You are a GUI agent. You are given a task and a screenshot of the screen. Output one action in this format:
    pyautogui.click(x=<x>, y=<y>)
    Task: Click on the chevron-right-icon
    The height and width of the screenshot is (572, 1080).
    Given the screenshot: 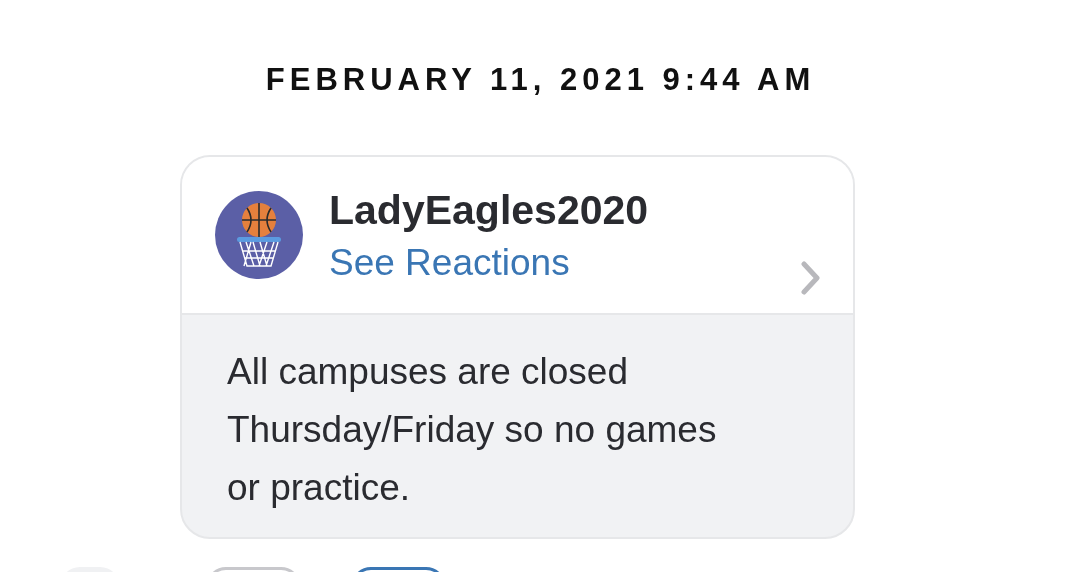 What is the action you would take?
    pyautogui.click(x=811, y=278)
    